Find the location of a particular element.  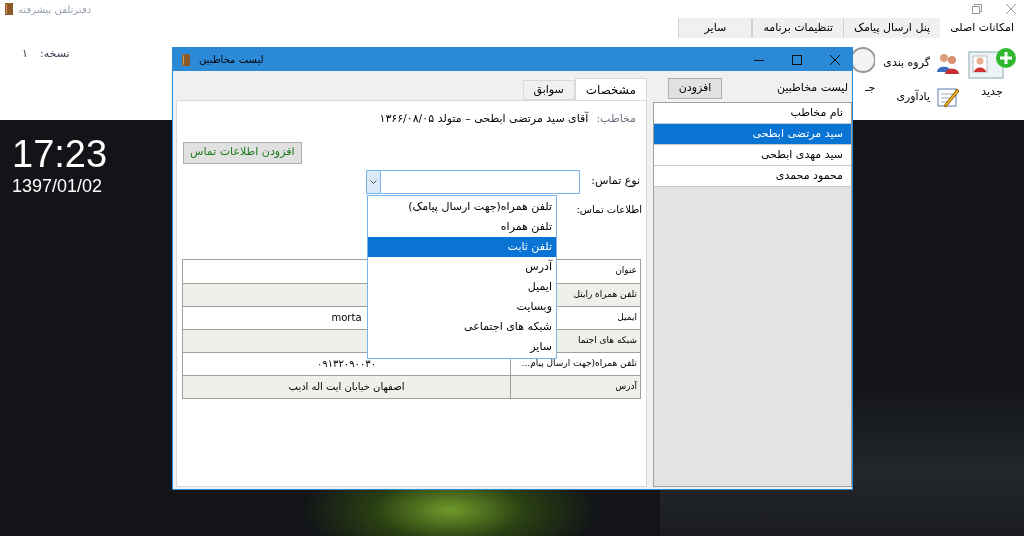

version-label: نسخه: is located at coordinates (54, 54).